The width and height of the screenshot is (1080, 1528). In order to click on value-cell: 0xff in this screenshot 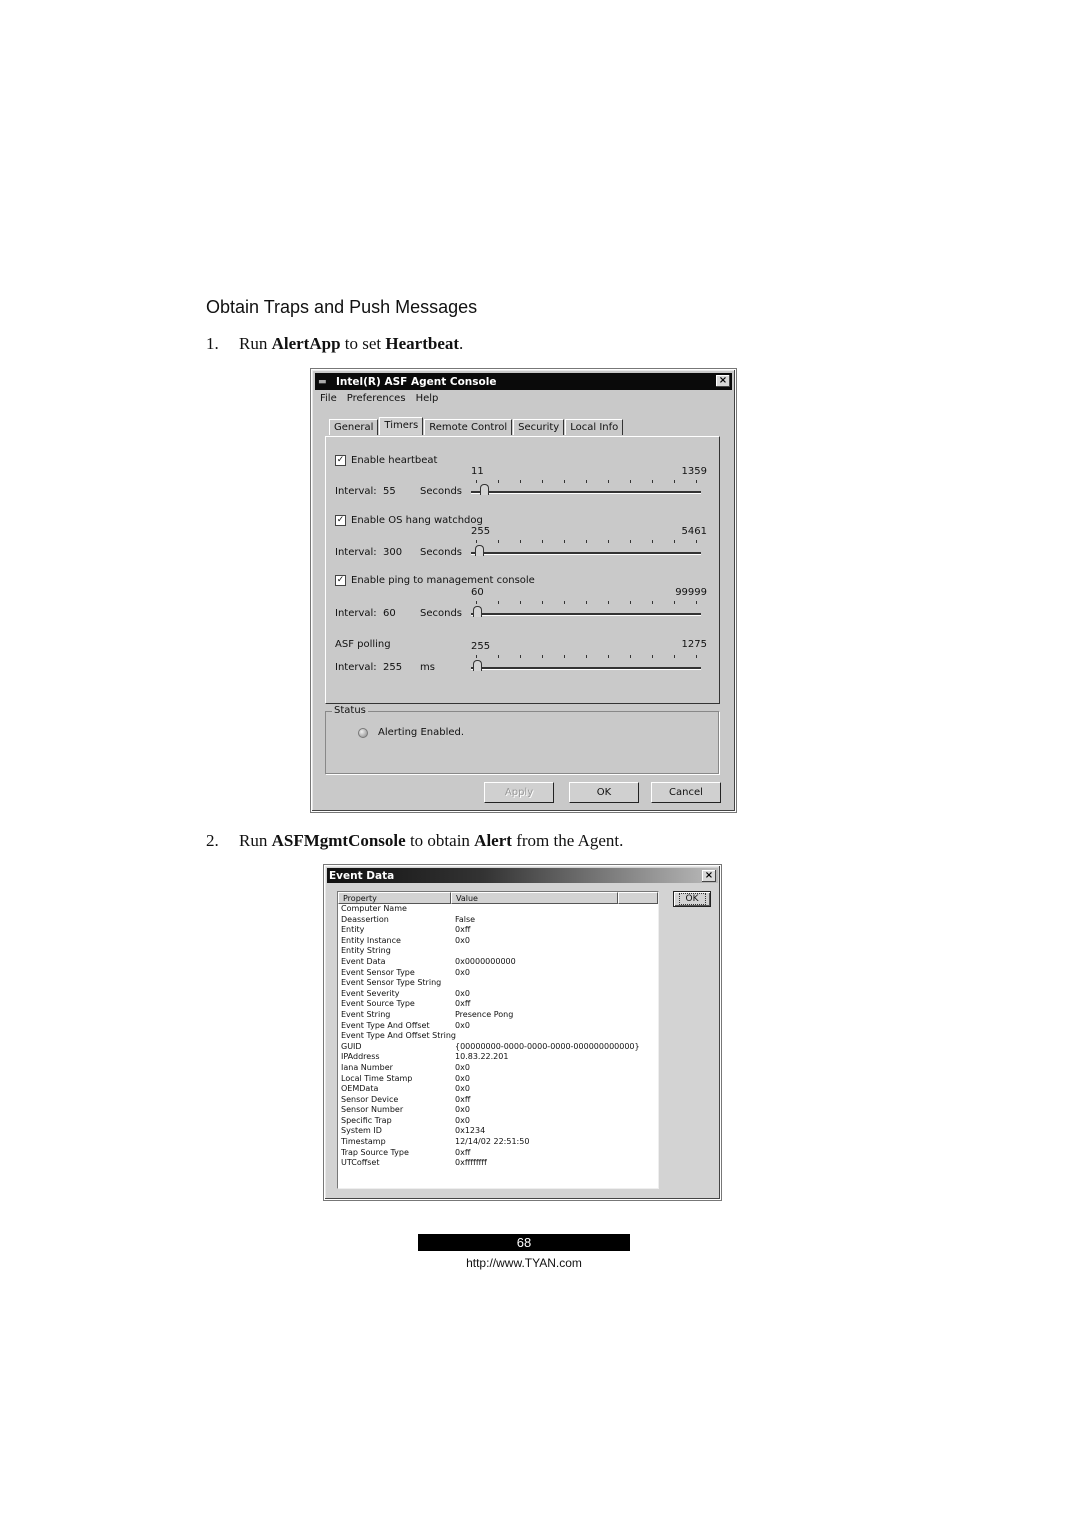, I will do `click(463, 1152)`.